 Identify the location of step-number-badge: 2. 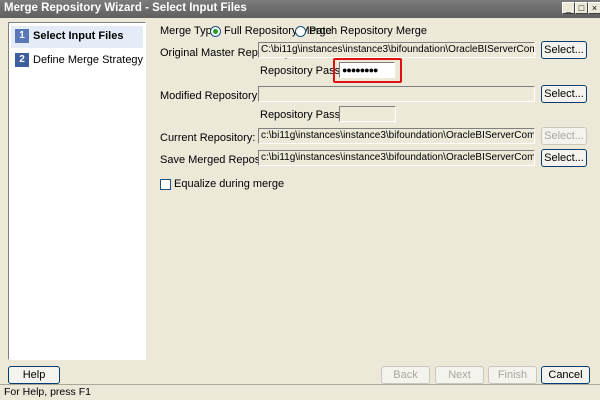
(22, 60).